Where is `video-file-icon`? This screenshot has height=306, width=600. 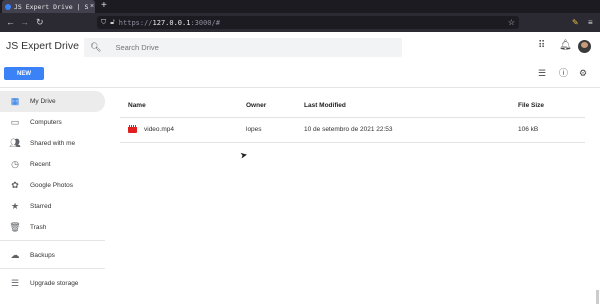
video-file-icon is located at coordinates (132, 129).